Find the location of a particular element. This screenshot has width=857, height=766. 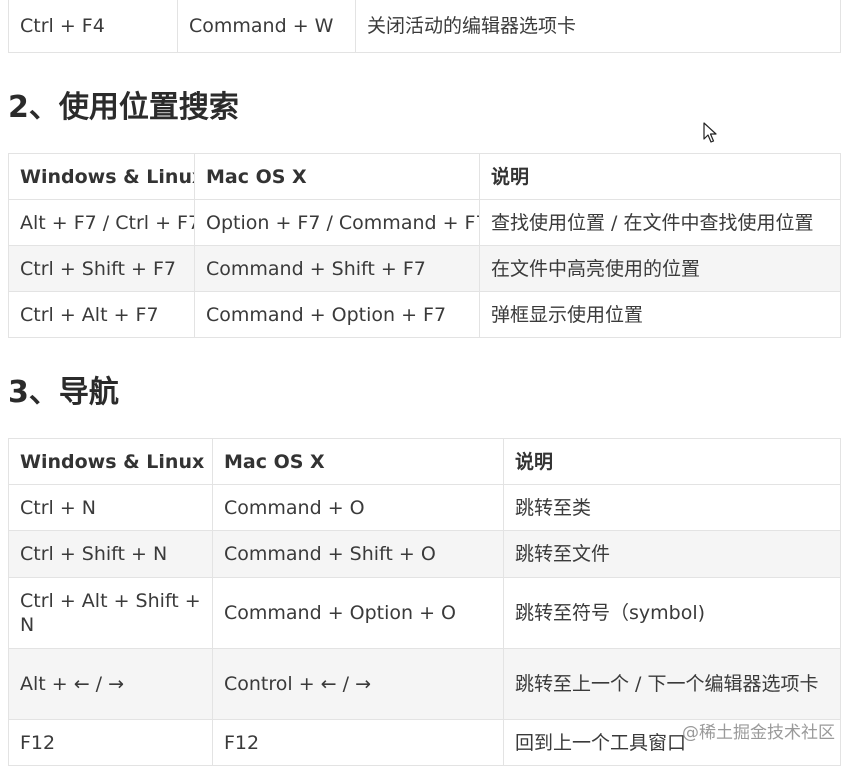

cell-mac: Command + Option + O is located at coordinates (358, 613).